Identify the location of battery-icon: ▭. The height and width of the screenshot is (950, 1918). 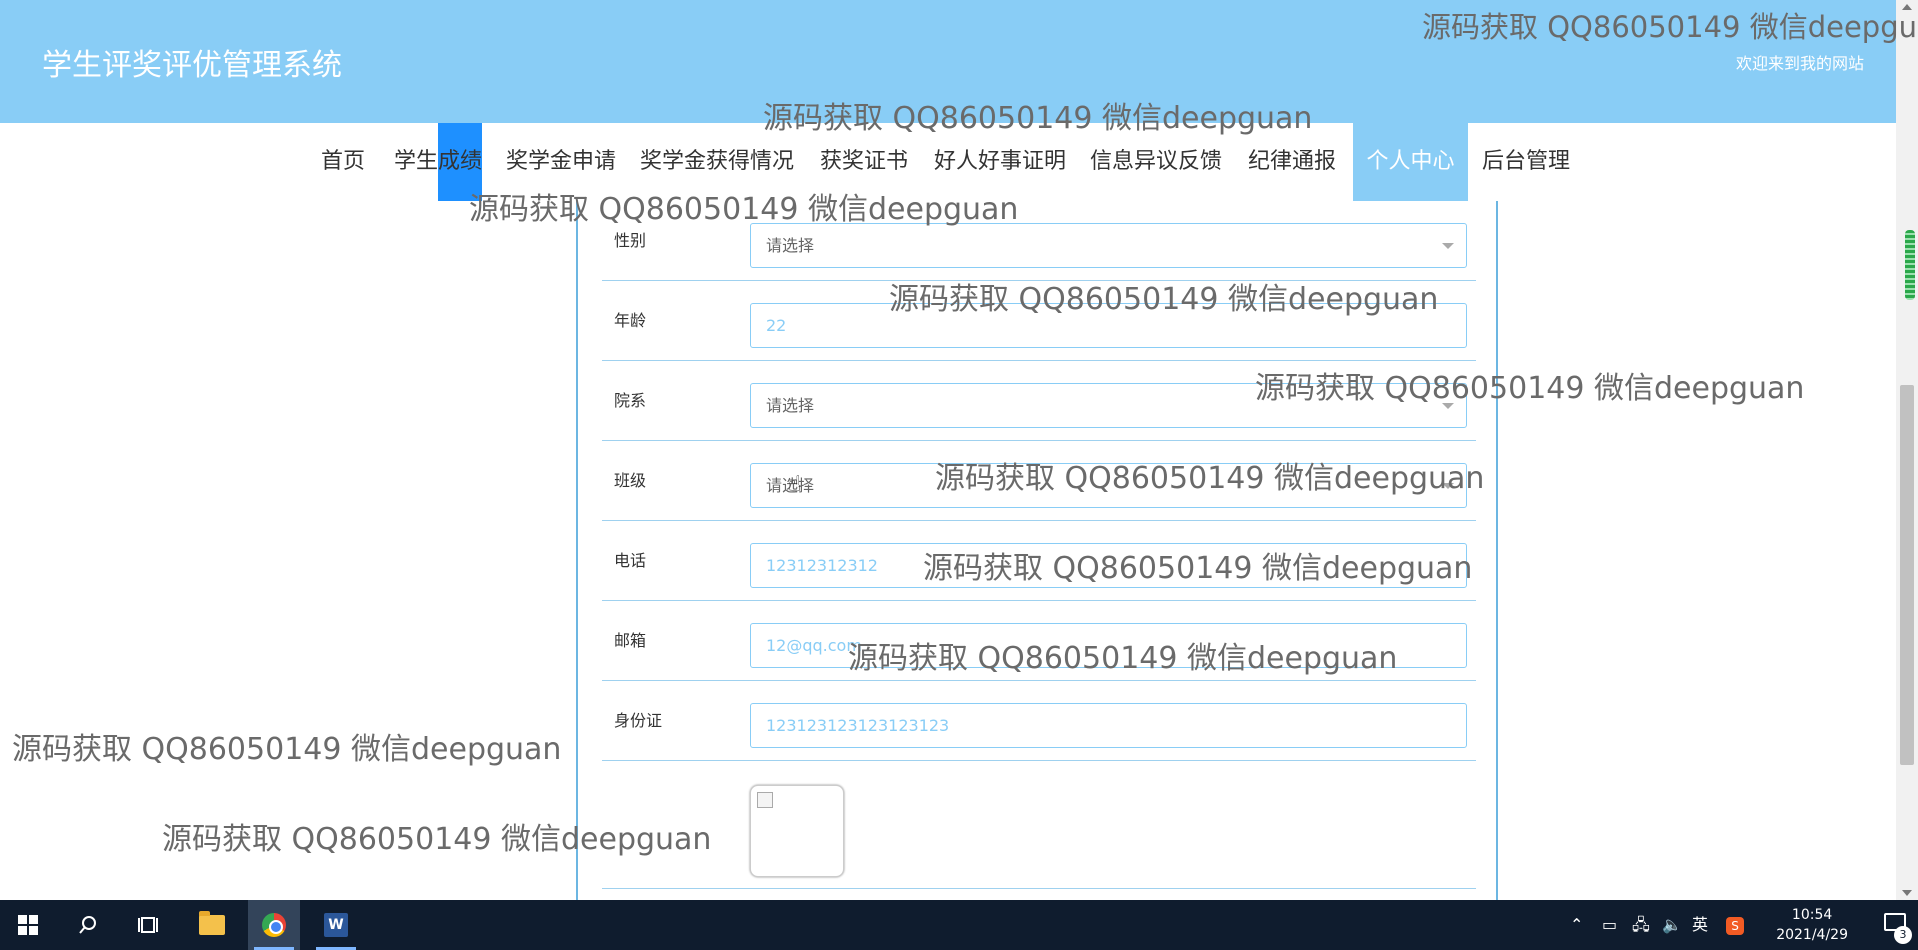
(1609, 925).